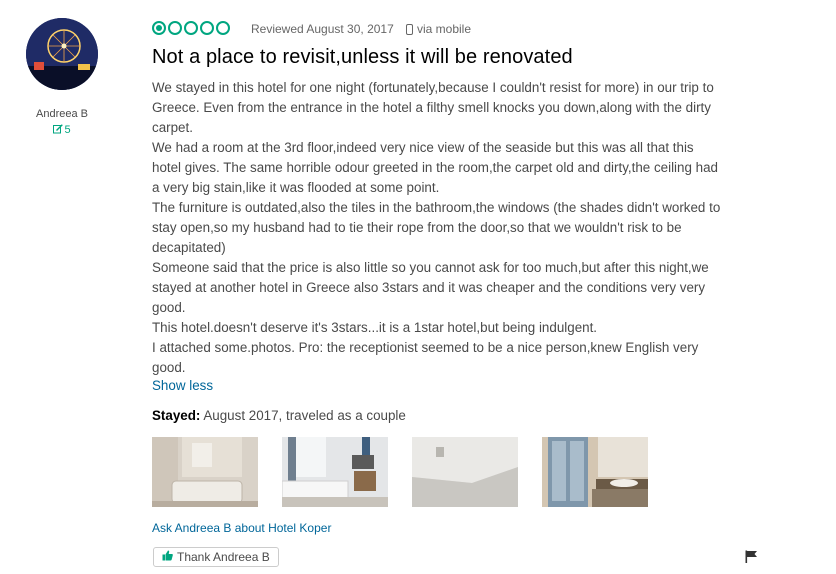 Image resolution: width=836 pixels, height=574 pixels. What do you see at coordinates (205, 472) in the screenshot?
I see `bathroom-photo` at bounding box center [205, 472].